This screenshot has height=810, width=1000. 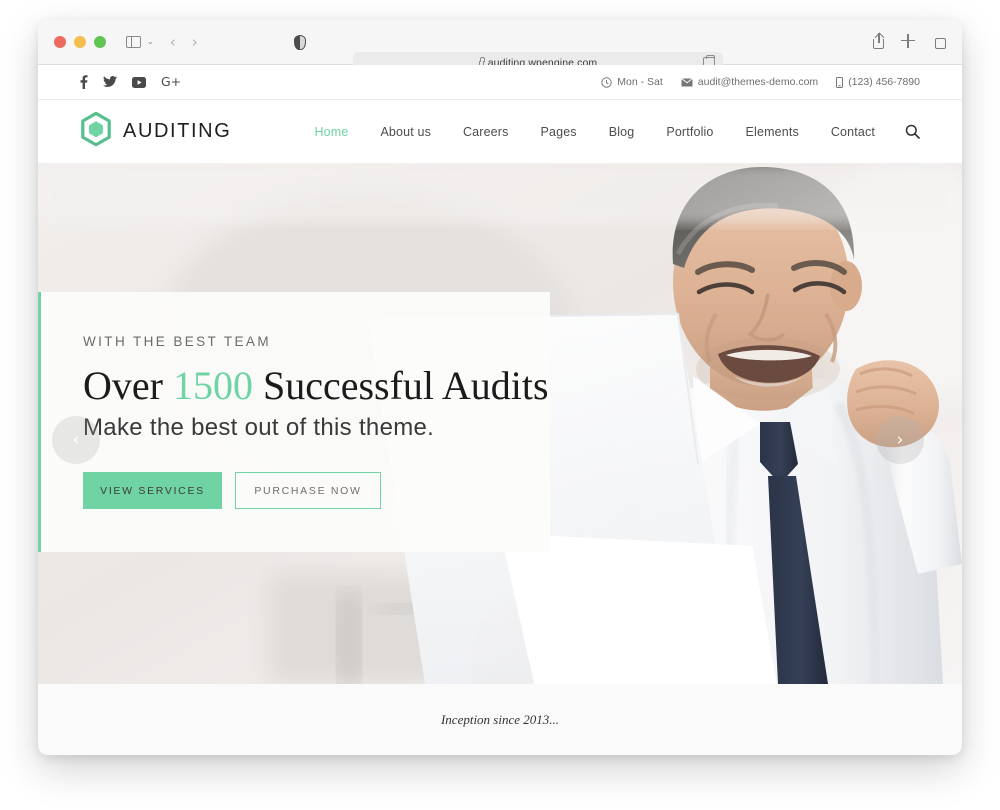 What do you see at coordinates (884, 82) in the screenshot?
I see `phone-text: (123) 456-7890` at bounding box center [884, 82].